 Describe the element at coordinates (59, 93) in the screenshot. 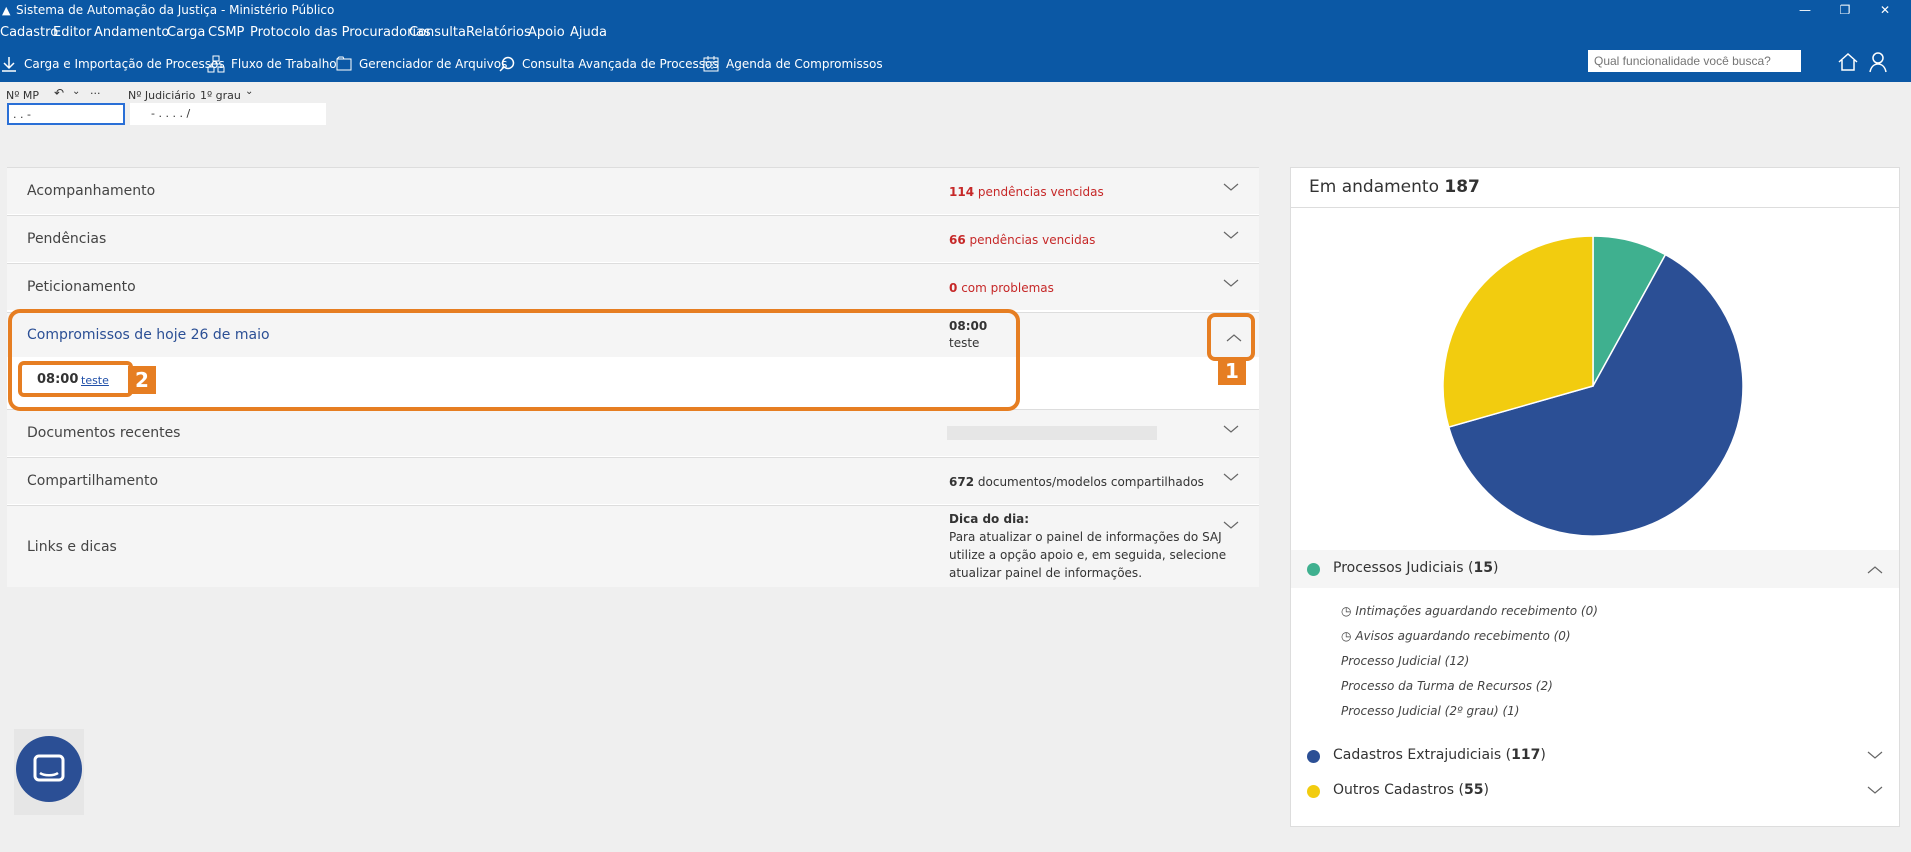

I see `undo-icon: ↶` at that location.